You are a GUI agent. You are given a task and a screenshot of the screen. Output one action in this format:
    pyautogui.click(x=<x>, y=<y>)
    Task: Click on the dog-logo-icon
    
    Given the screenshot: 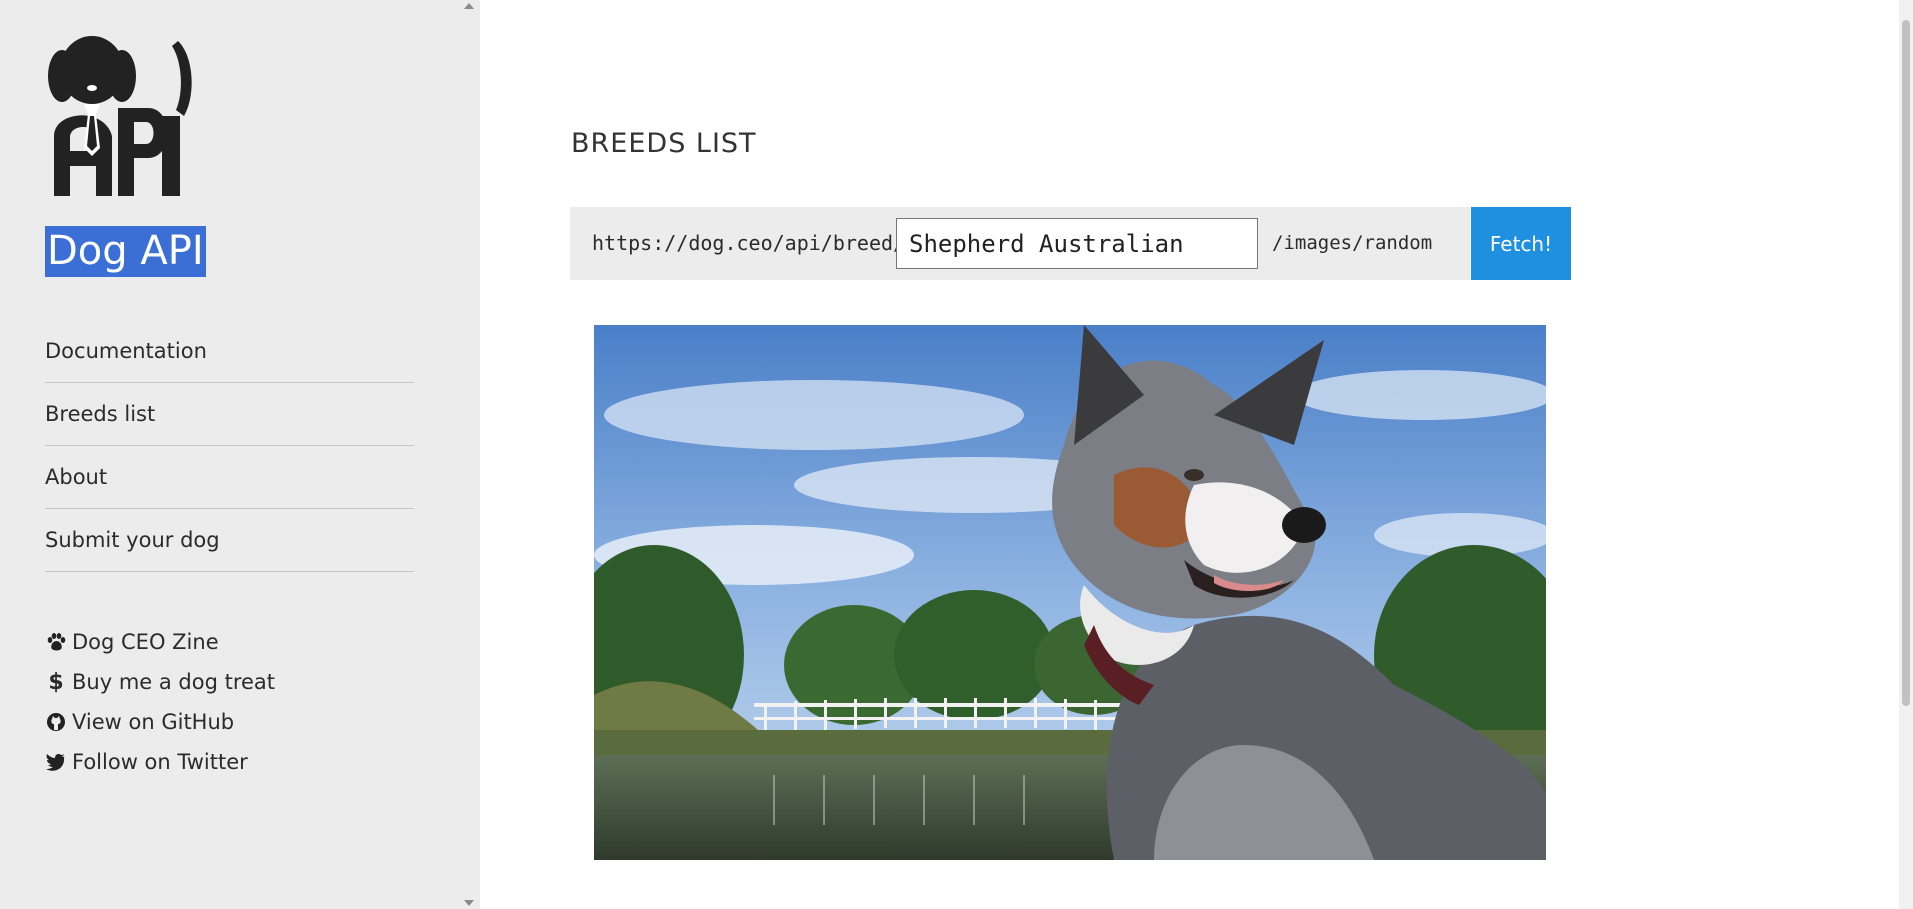 What is the action you would take?
    pyautogui.click(x=120, y=116)
    